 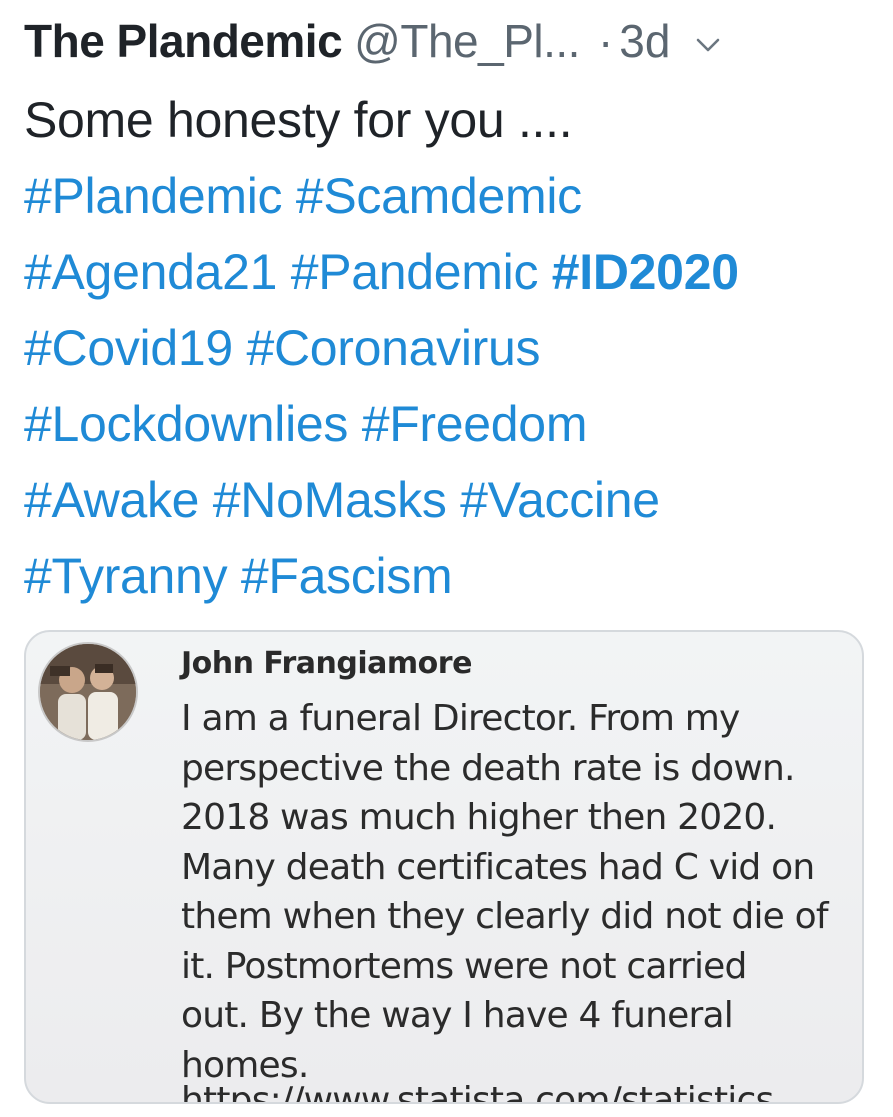 I want to click on hashtag-line: #Awake #NoMasks #Vaccine, so click(x=446, y=500).